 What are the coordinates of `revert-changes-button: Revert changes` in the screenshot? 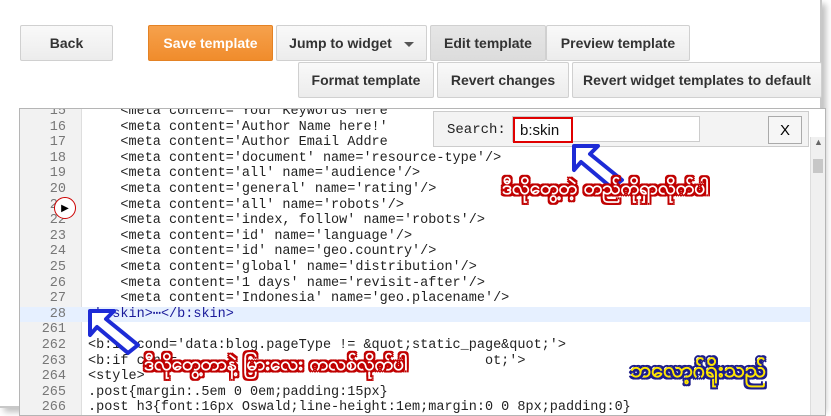 It's located at (503, 80).